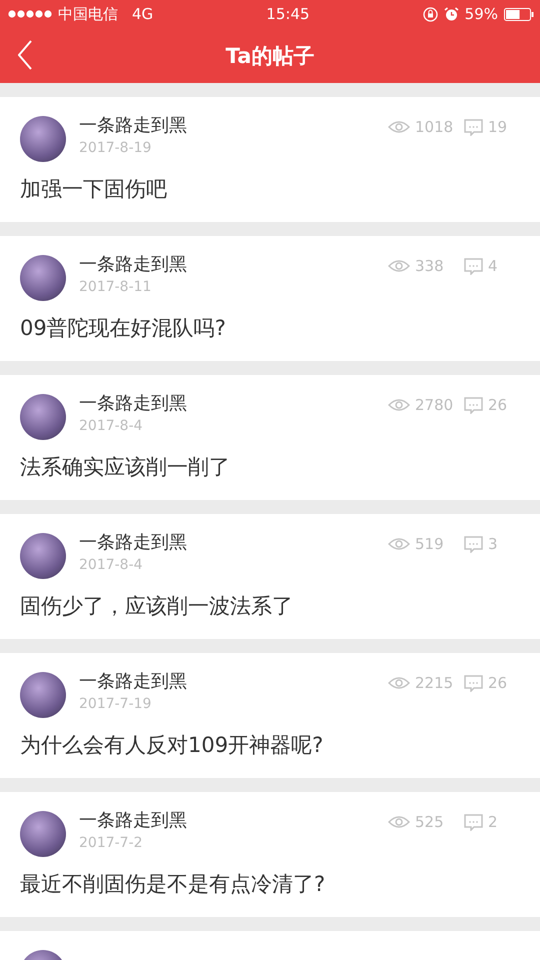 The height and width of the screenshot is (960, 540). Describe the element at coordinates (30, 14) in the screenshot. I see `signal-icon` at that location.